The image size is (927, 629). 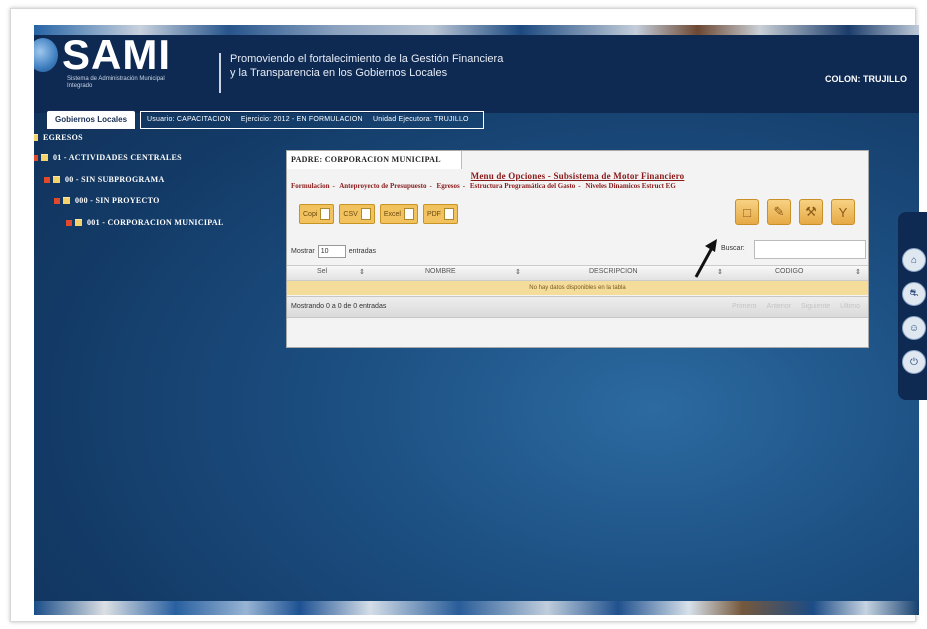 I want to click on page-length: Mostrar 10 entradas, so click(x=333, y=251).